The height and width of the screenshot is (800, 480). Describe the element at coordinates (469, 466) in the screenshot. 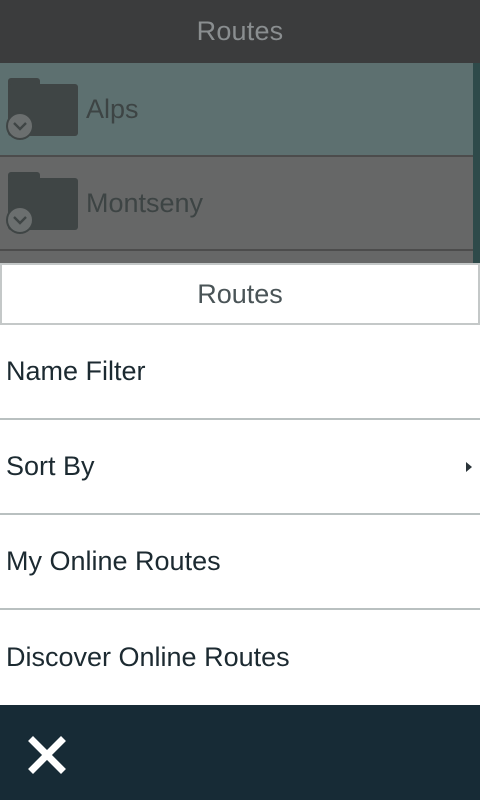

I see `submenu-arrow-icon` at that location.